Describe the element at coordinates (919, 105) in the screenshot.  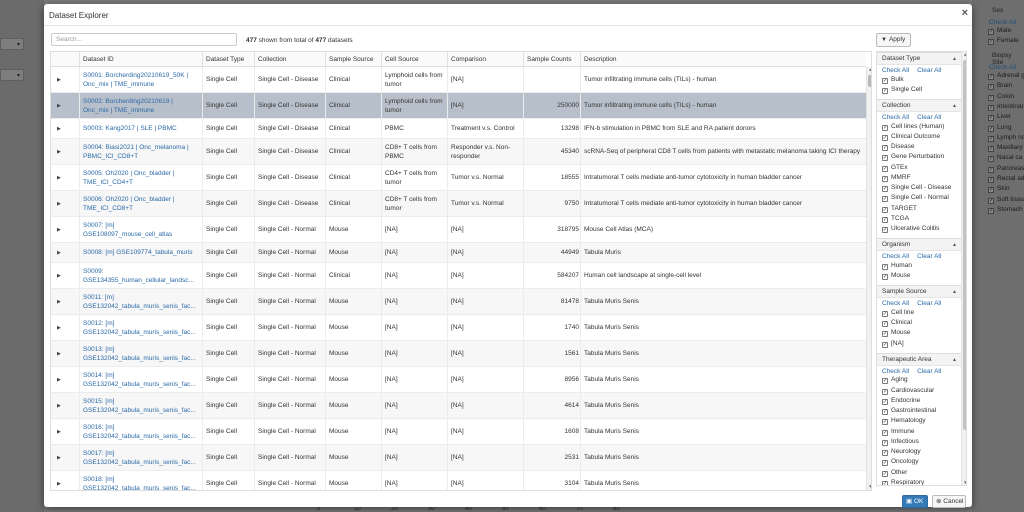
I see `filter-section-header: Collection ▲` at that location.